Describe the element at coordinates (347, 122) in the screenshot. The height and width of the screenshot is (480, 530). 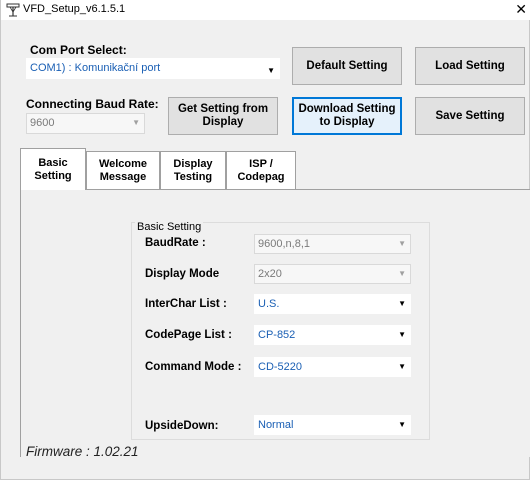
I see `download-setting-label-2: to Display` at that location.